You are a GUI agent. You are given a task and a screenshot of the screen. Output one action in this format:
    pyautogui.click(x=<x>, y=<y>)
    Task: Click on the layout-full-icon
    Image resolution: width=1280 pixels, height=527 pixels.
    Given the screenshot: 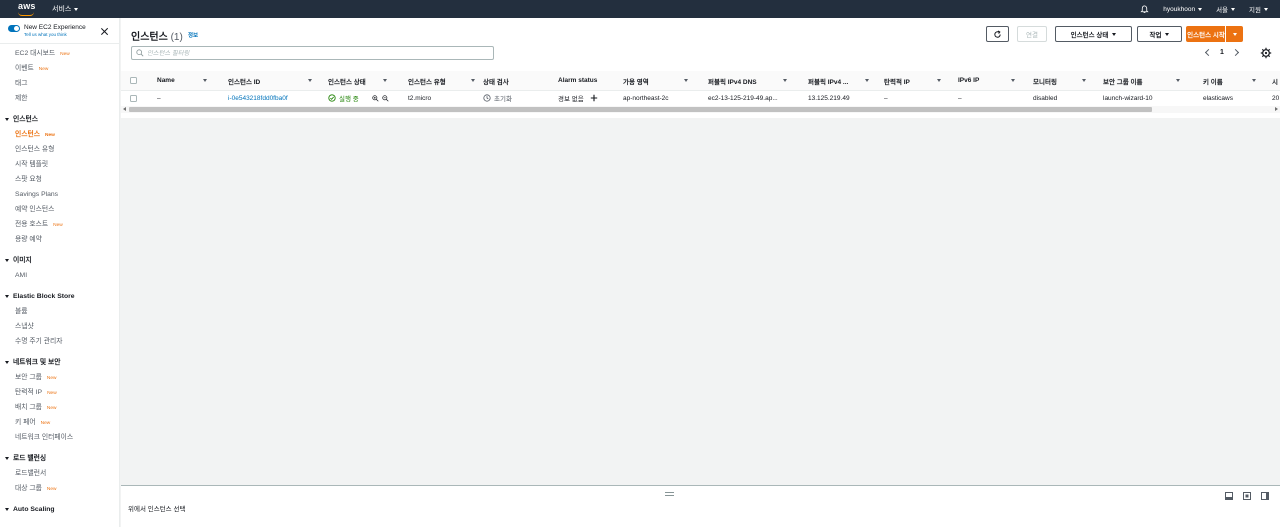 What is the action you would take?
    pyautogui.click(x=1247, y=496)
    